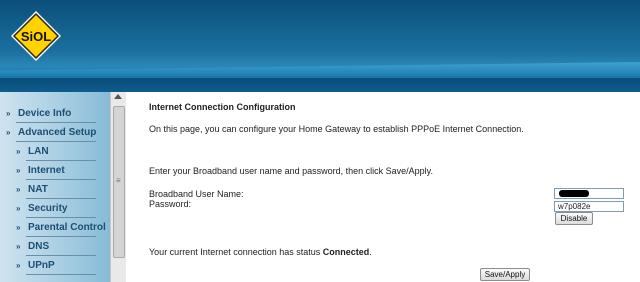 Image resolution: width=640 pixels, height=282 pixels. What do you see at coordinates (222, 107) in the screenshot?
I see `page-title: Internet Connection Configuration` at bounding box center [222, 107].